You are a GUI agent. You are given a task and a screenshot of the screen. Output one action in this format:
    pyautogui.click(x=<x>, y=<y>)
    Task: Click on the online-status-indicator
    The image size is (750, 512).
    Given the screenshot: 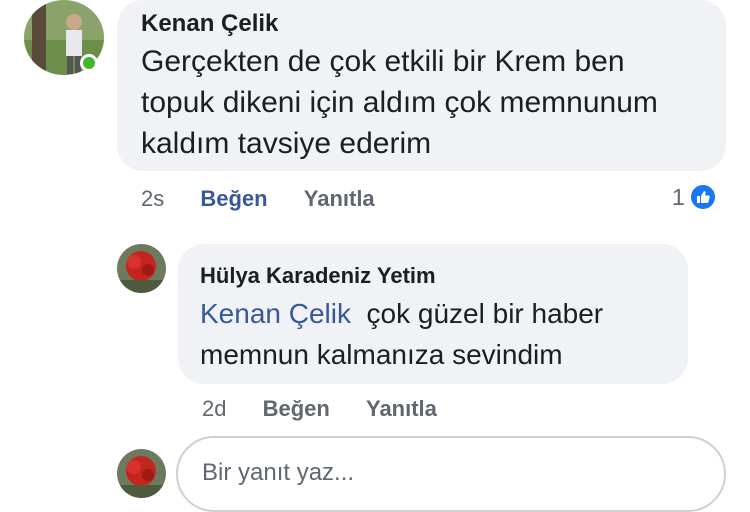 What is the action you would take?
    pyautogui.click(x=89, y=63)
    